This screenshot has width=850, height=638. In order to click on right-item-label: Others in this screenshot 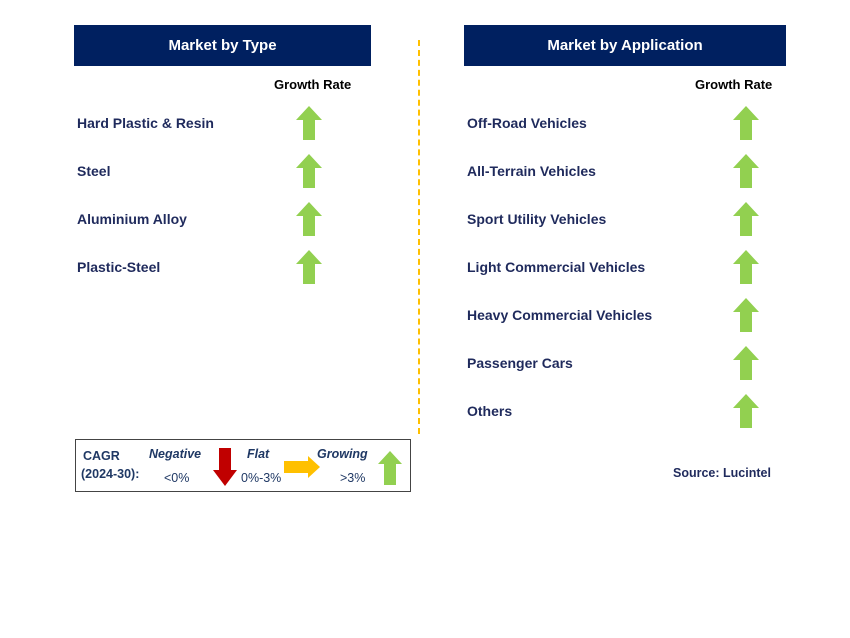, I will do `click(490, 411)`.